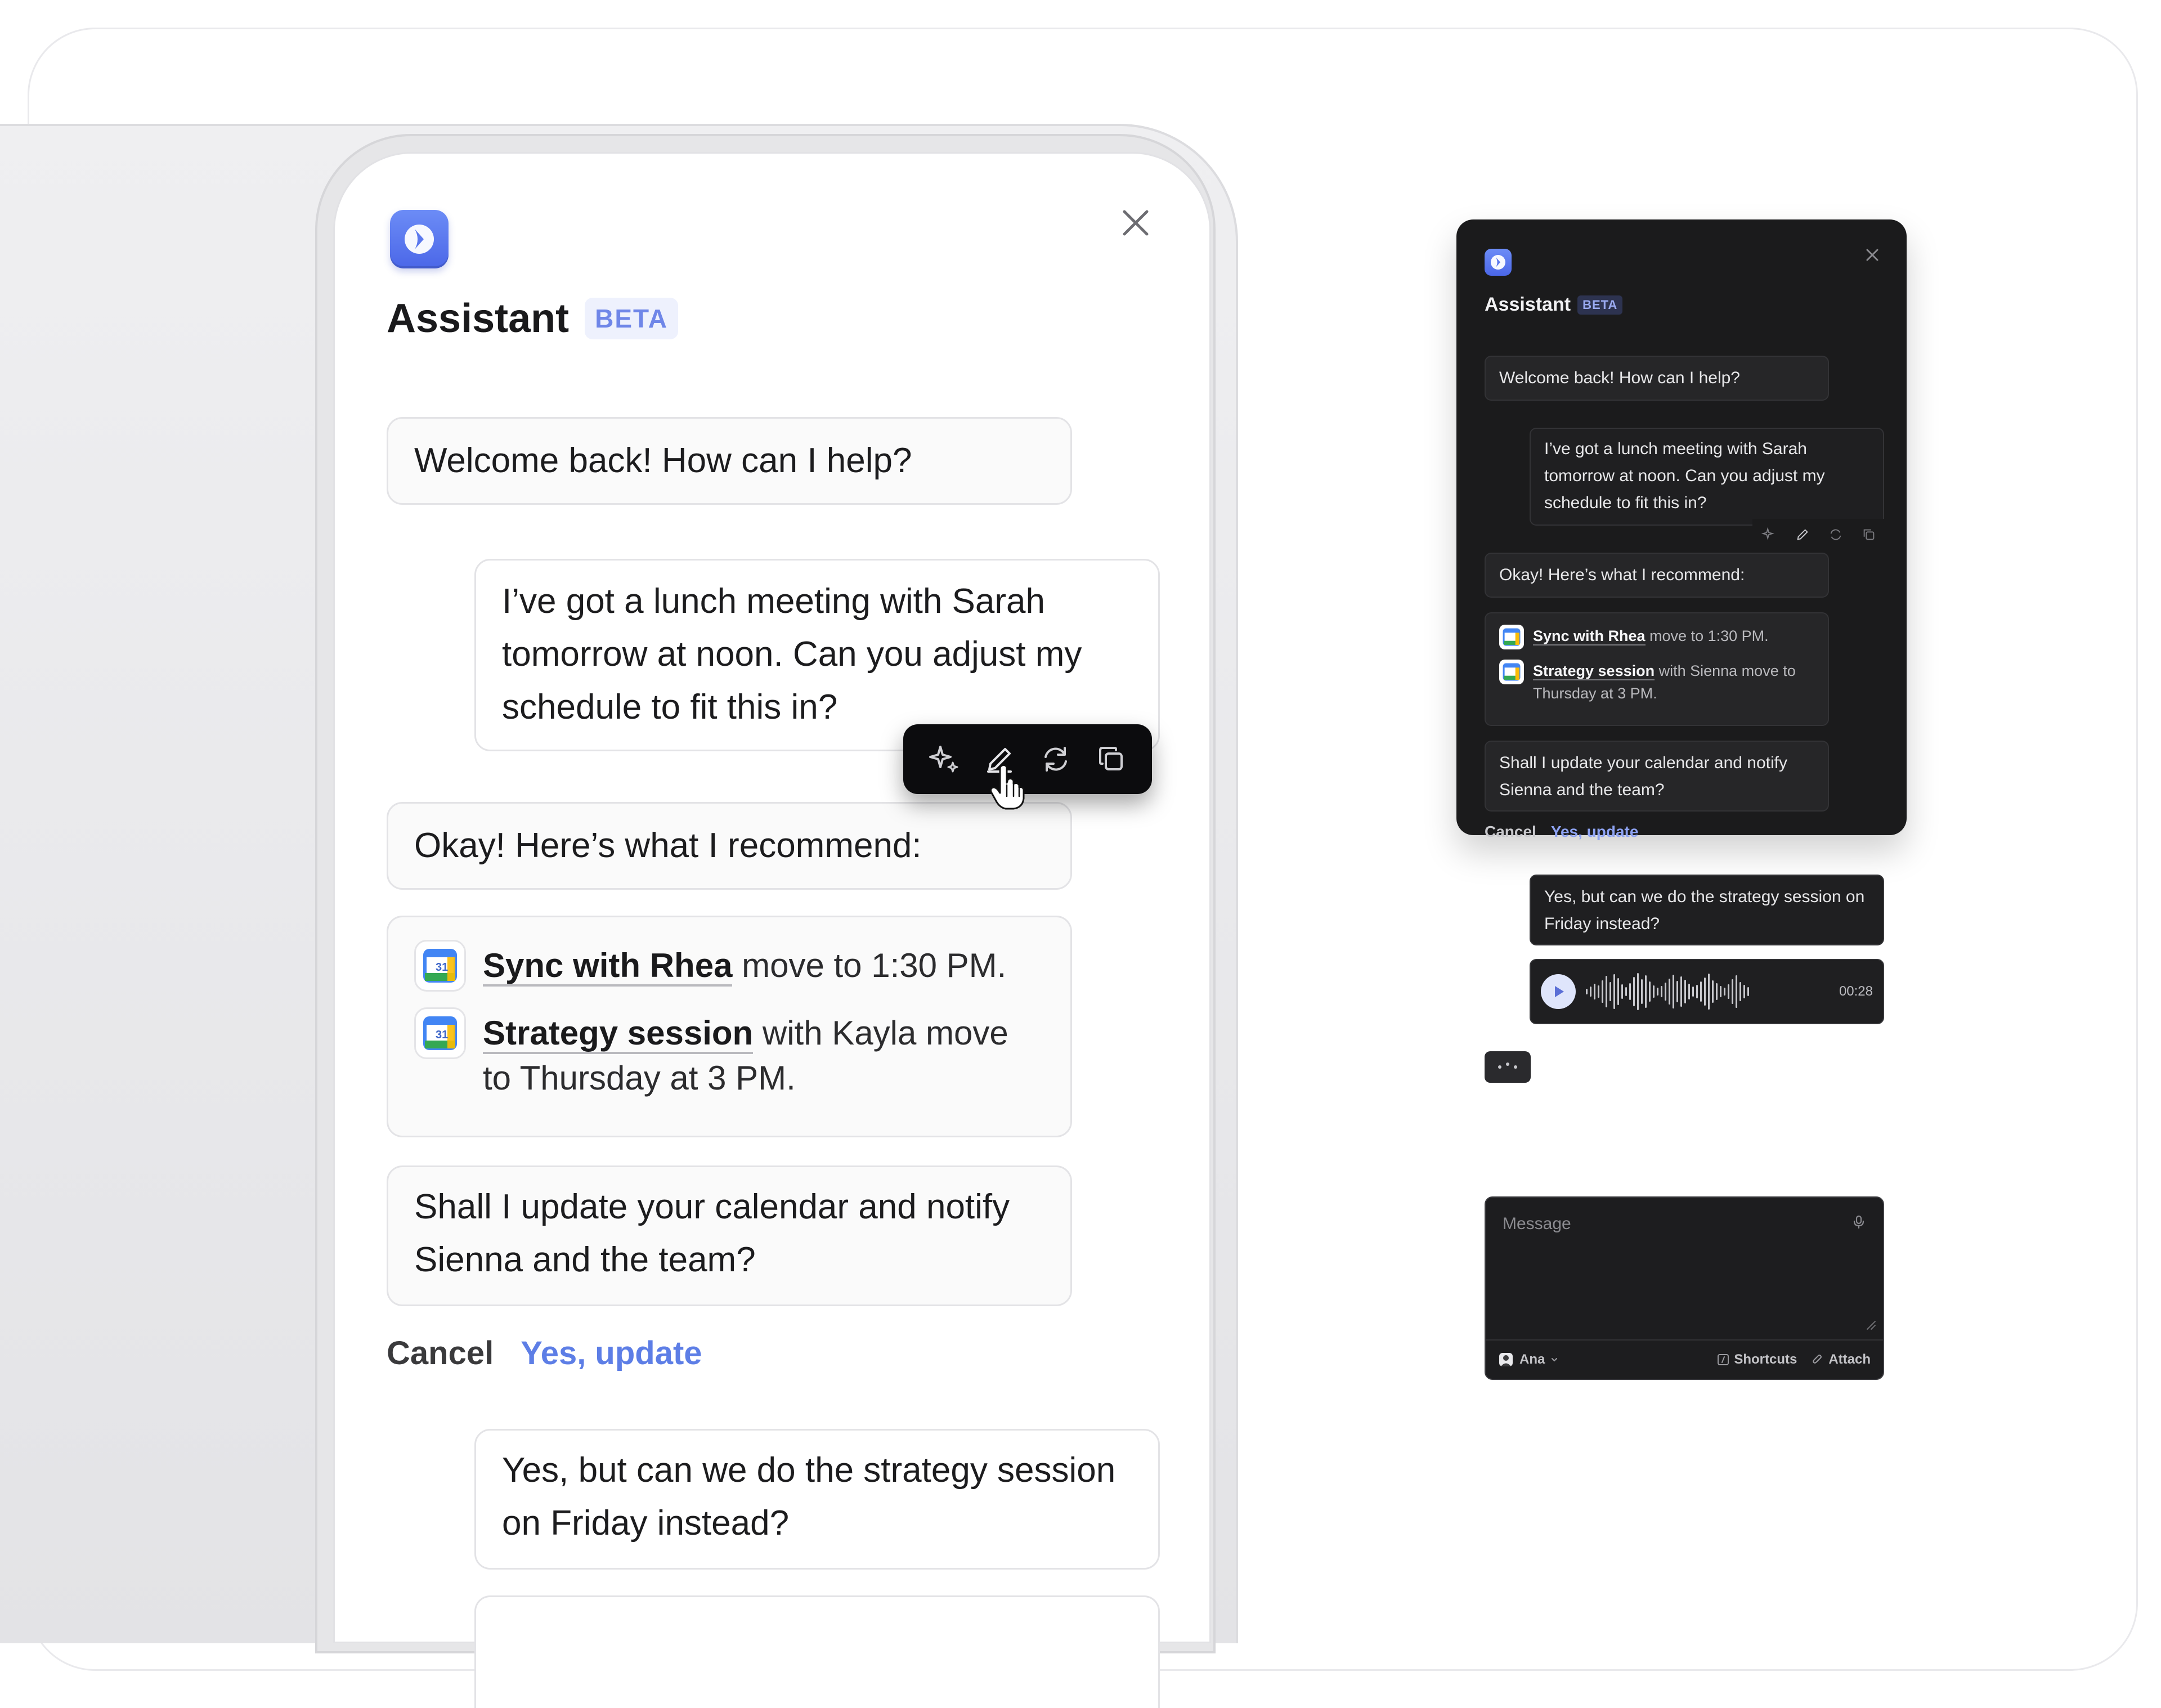  I want to click on composer-tools: Shortcuts Attach, so click(1794, 1360).